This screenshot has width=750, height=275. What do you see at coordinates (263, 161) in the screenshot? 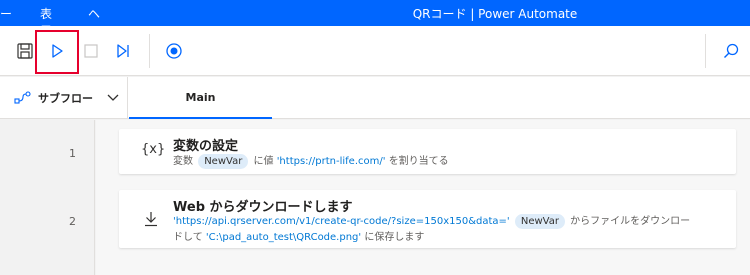
I see `desc-text: に値` at bounding box center [263, 161].